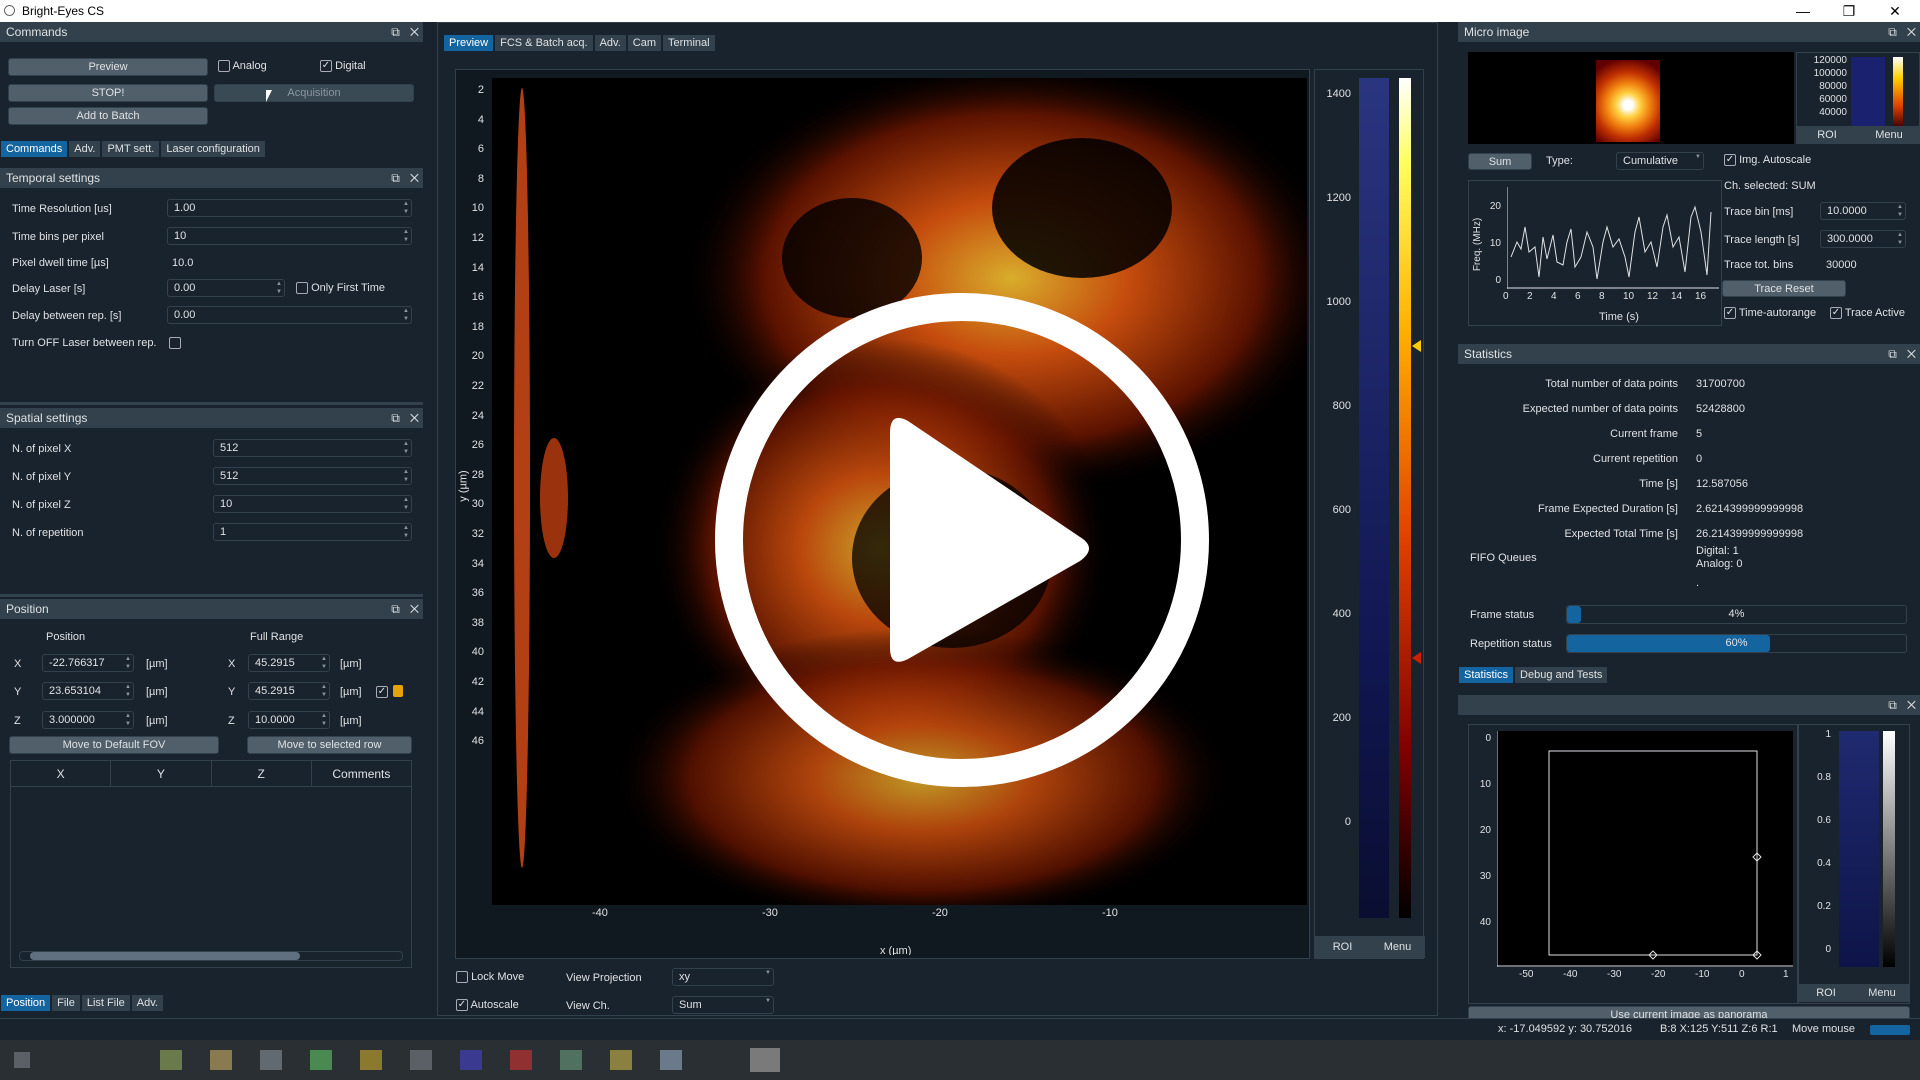 This screenshot has width=1920, height=1080. I want to click on analog-check-box, so click(224, 66).